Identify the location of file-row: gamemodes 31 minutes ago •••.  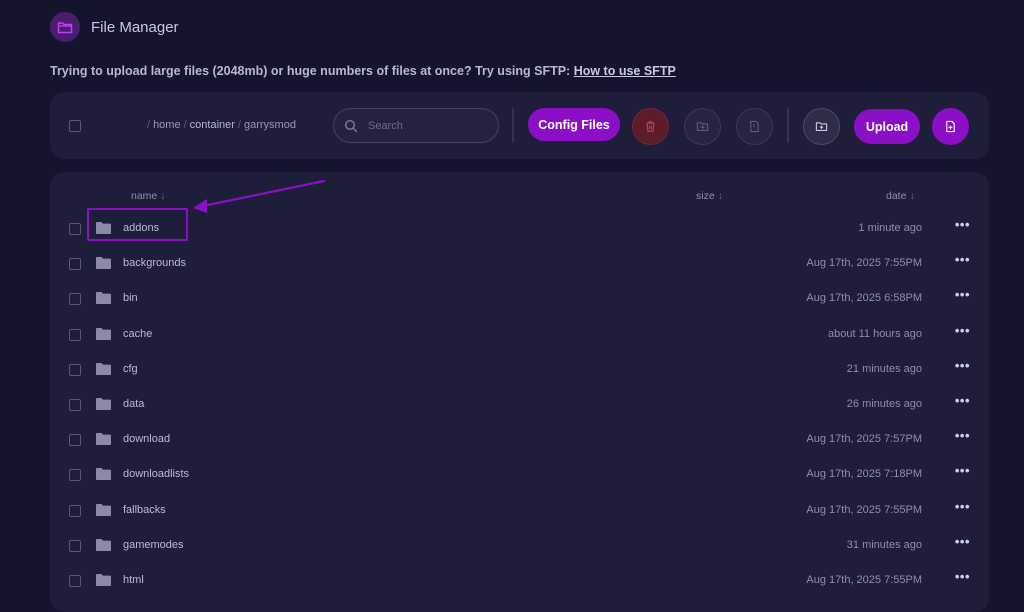
(519, 543).